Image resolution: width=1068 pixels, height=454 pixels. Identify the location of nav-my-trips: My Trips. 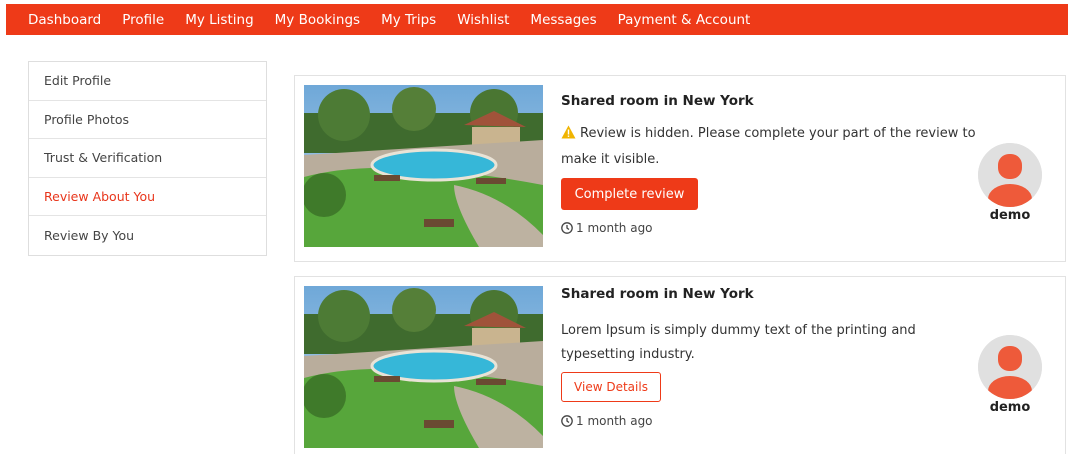
(408, 20).